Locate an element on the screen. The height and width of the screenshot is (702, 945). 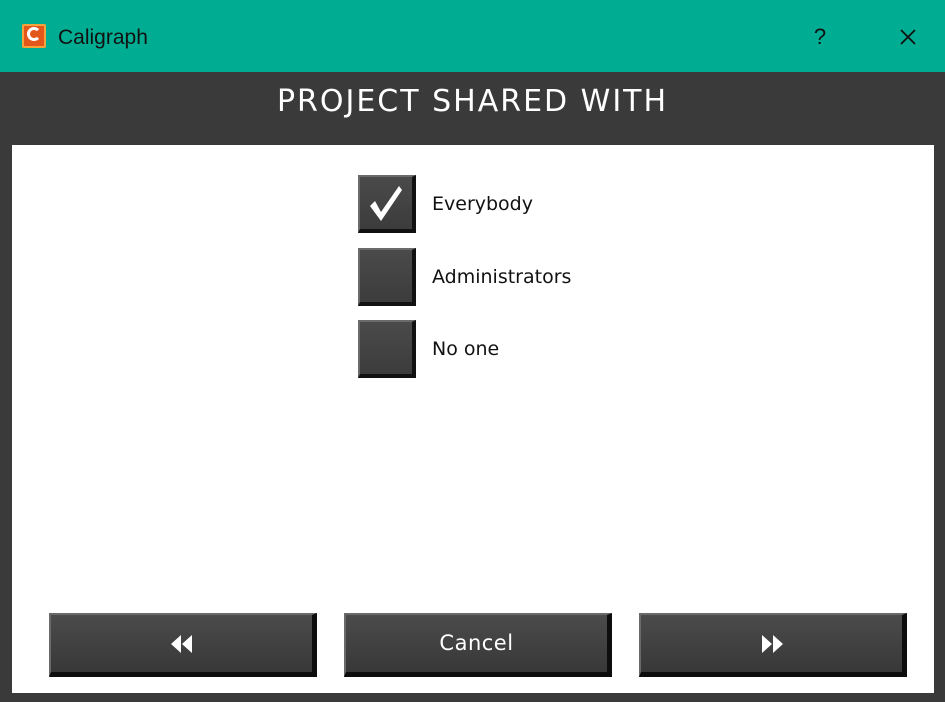
cancel-label: Cancel is located at coordinates (476, 643).